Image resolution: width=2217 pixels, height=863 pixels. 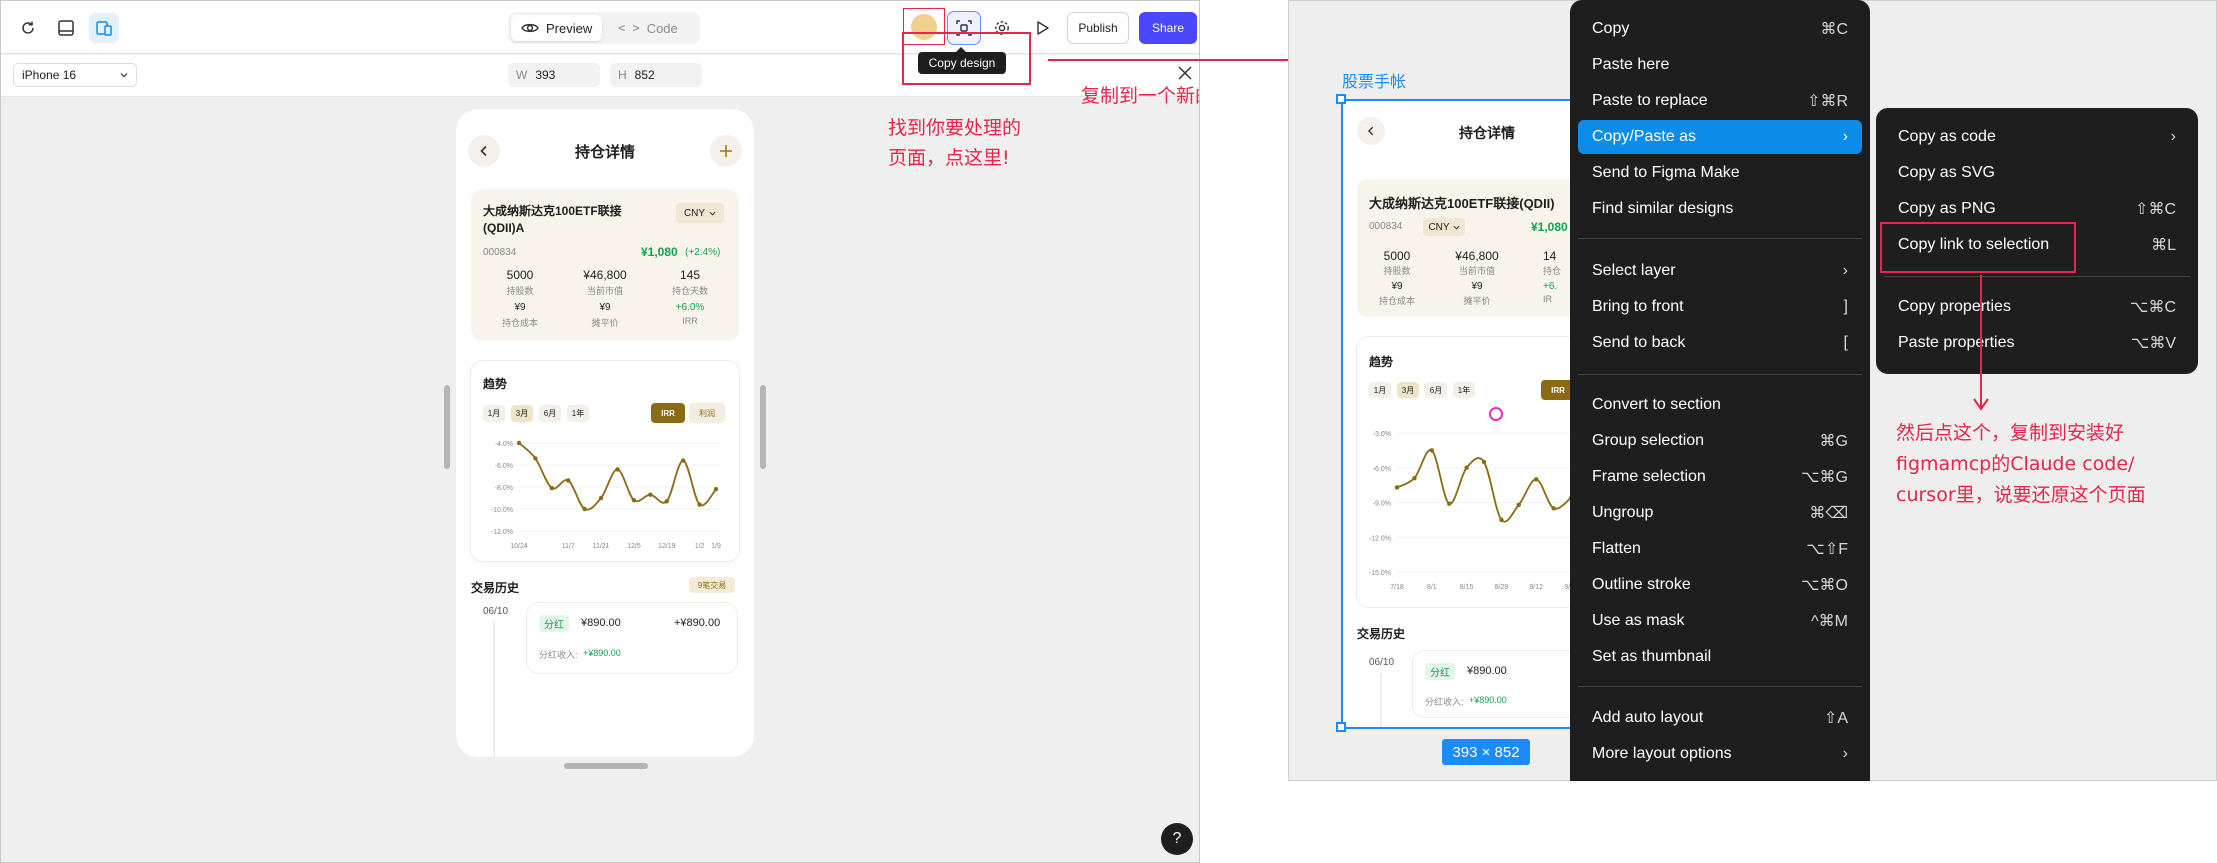 I want to click on currency-value: CNY, so click(x=694, y=213).